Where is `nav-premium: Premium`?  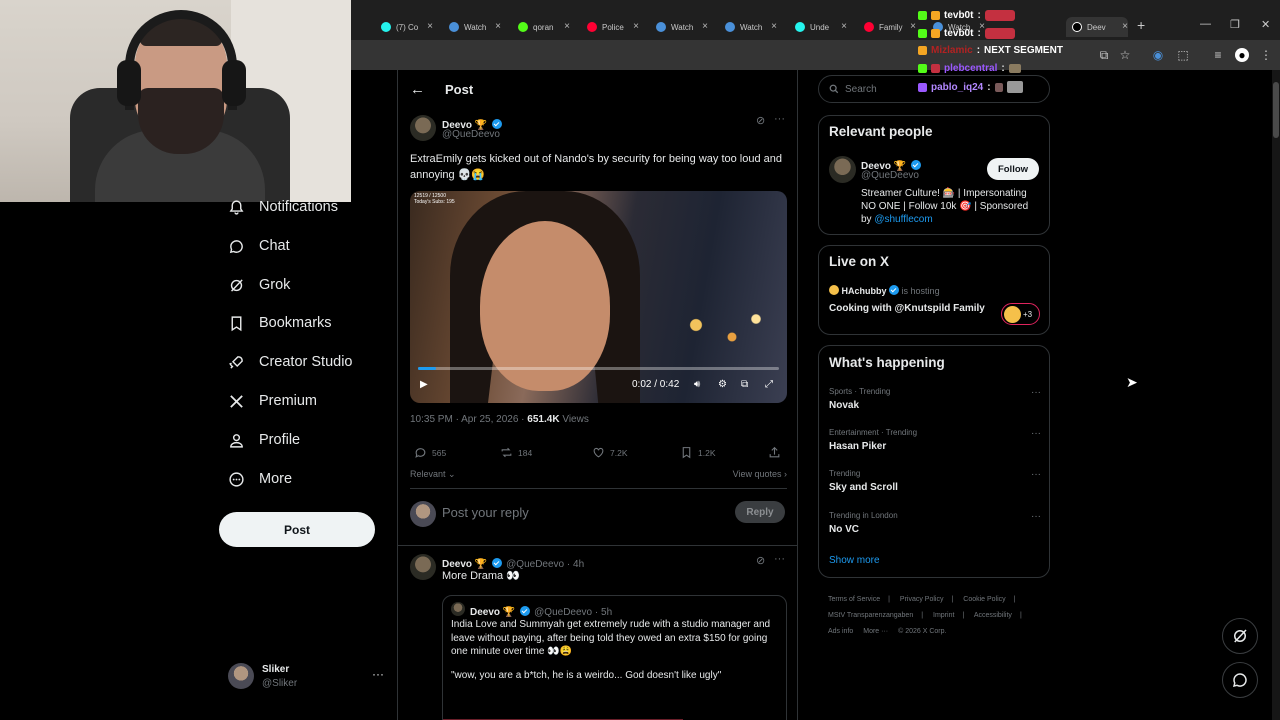 nav-premium: Premium is located at coordinates (272, 401).